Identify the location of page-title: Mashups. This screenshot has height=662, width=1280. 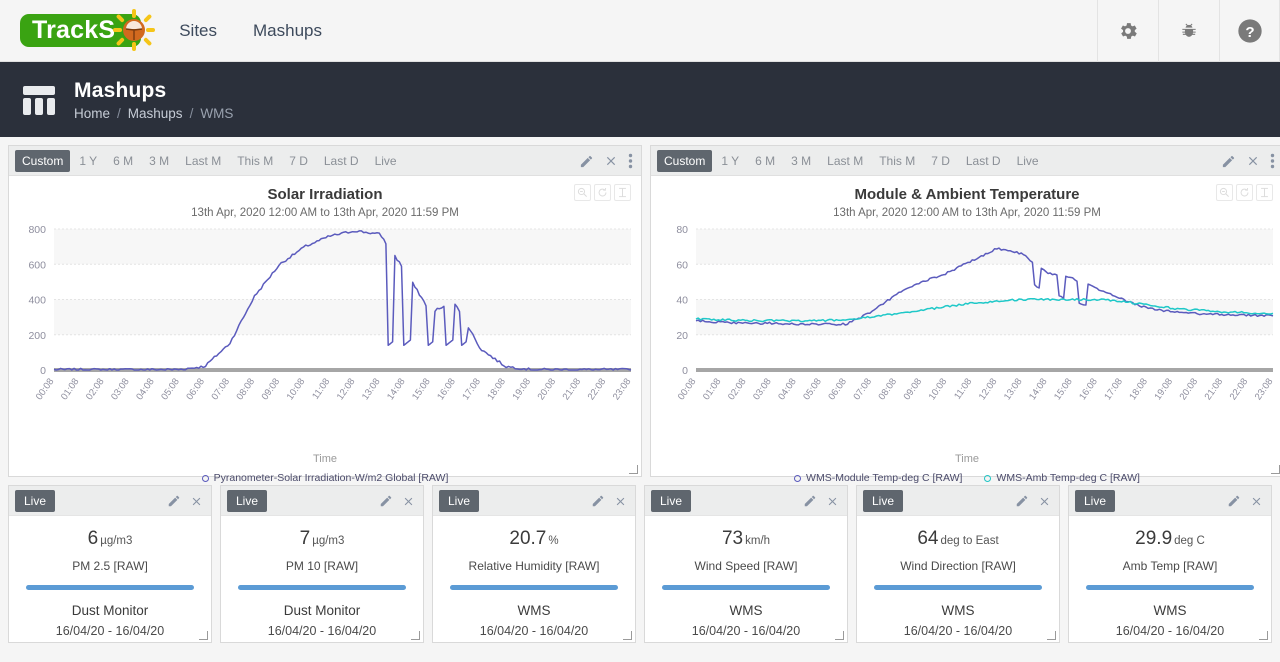
(120, 90).